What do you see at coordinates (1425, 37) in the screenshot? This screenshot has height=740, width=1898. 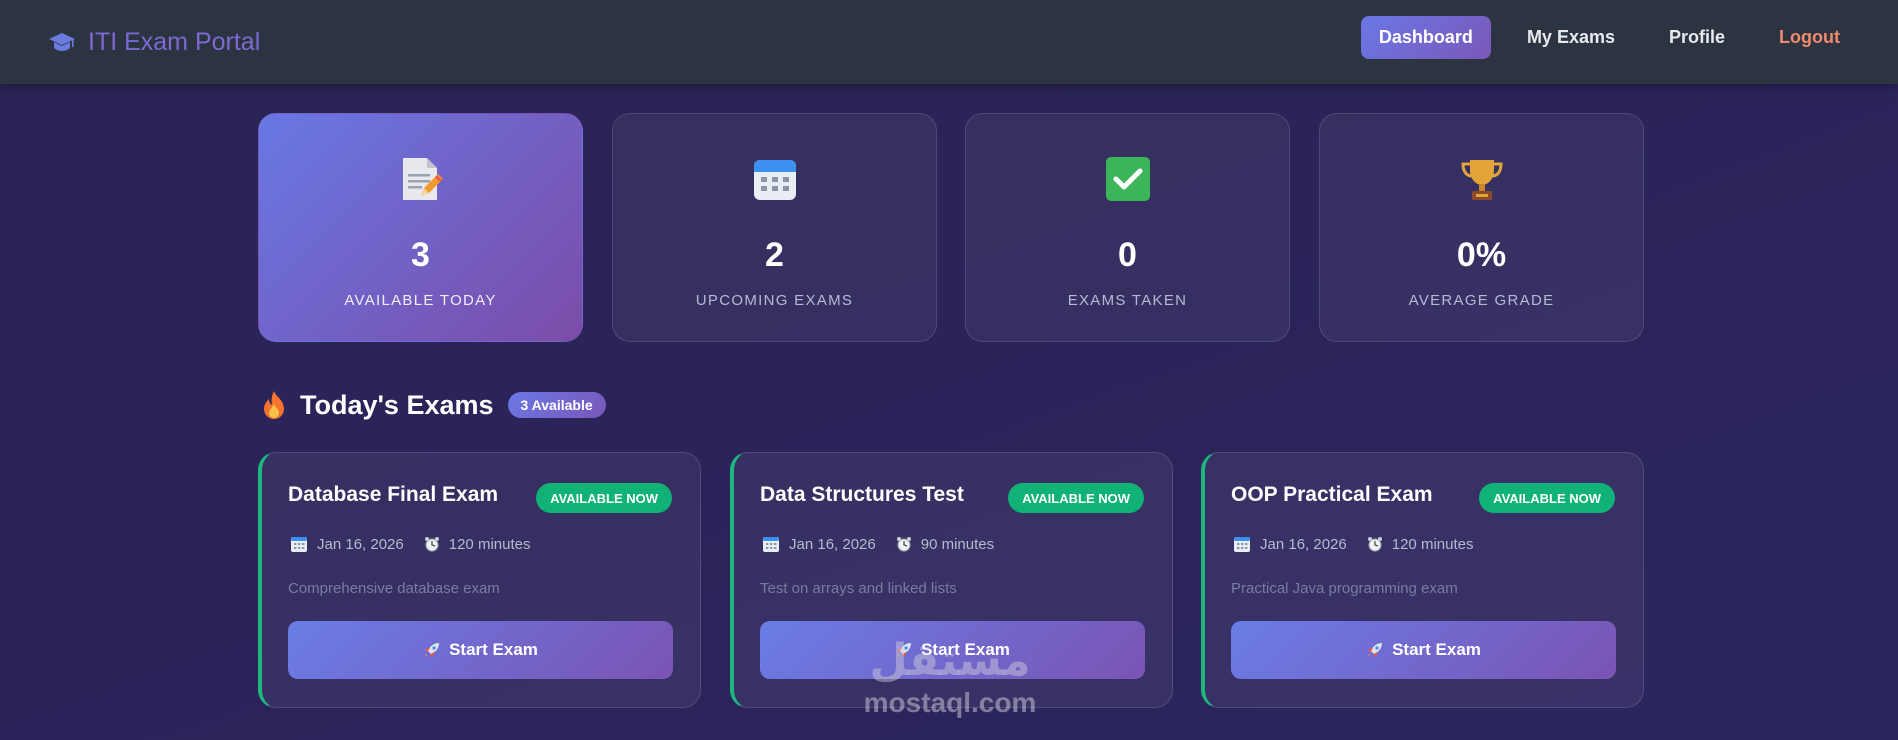 I see `nav-dashboard: Dashboard` at bounding box center [1425, 37].